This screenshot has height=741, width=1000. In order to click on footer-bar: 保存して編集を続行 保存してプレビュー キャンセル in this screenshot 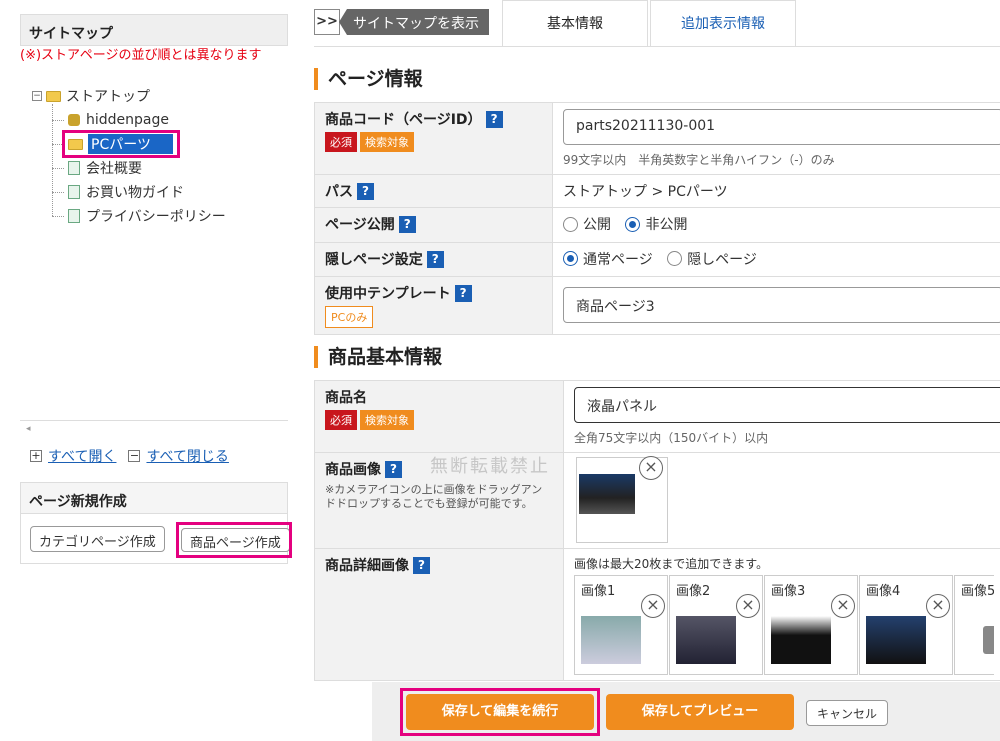, I will do `click(686, 711)`.